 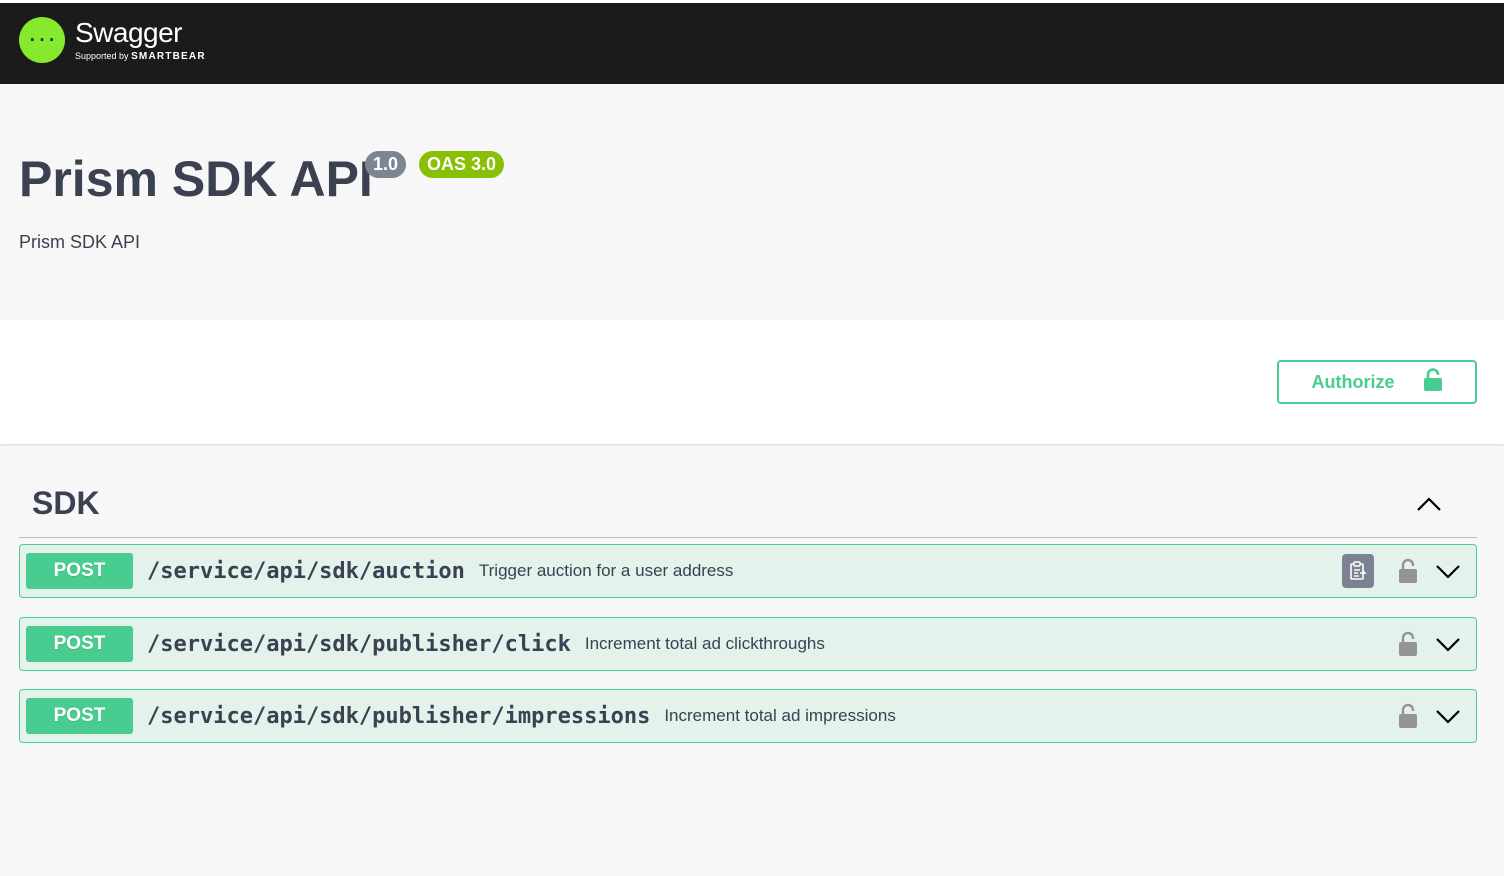 What do you see at coordinates (752, 382) in the screenshot?
I see `scheme-container: Authorize` at bounding box center [752, 382].